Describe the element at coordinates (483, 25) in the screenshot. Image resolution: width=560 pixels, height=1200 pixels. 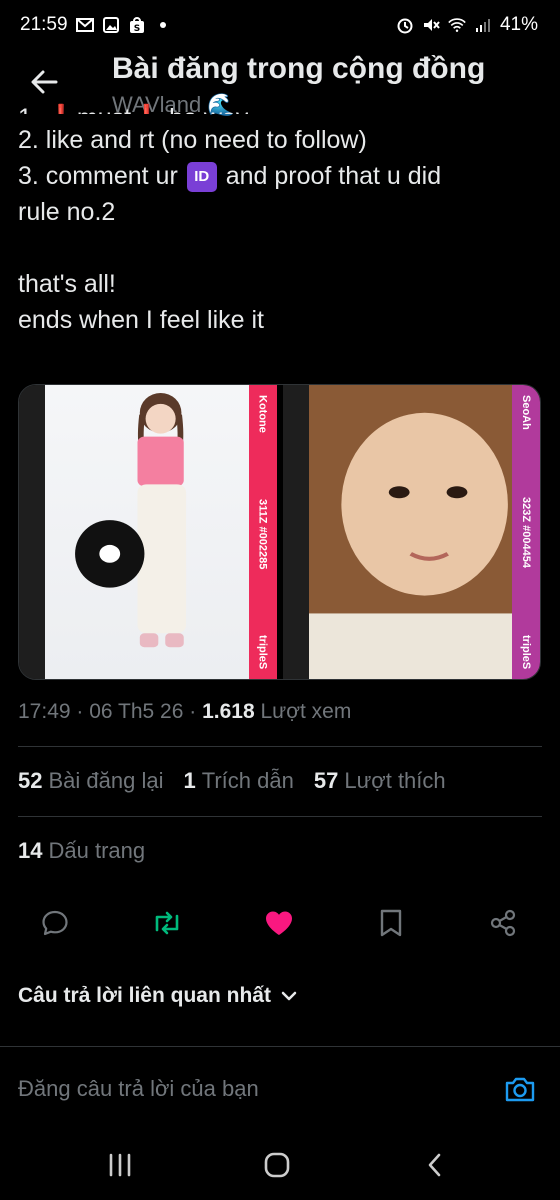
I see `signal-icon` at that location.